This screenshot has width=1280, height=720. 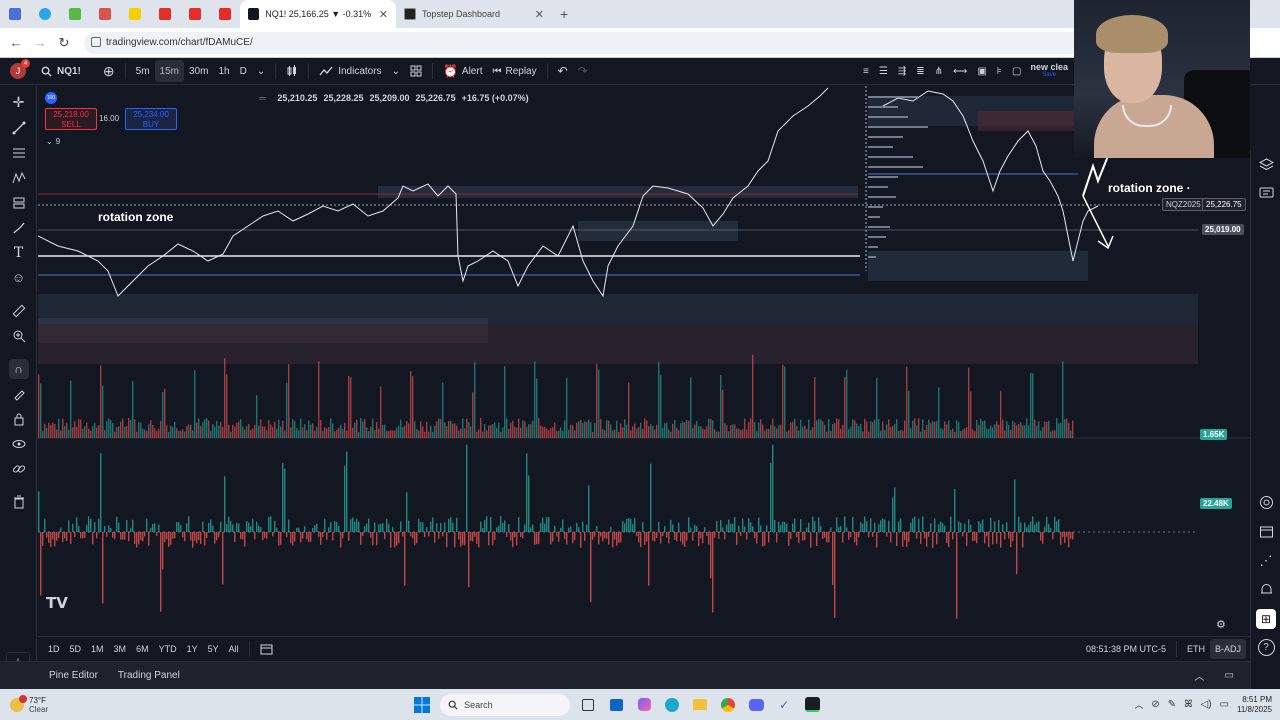 What do you see at coordinates (138, 98) in the screenshot?
I see `symbol-description` at bounding box center [138, 98].